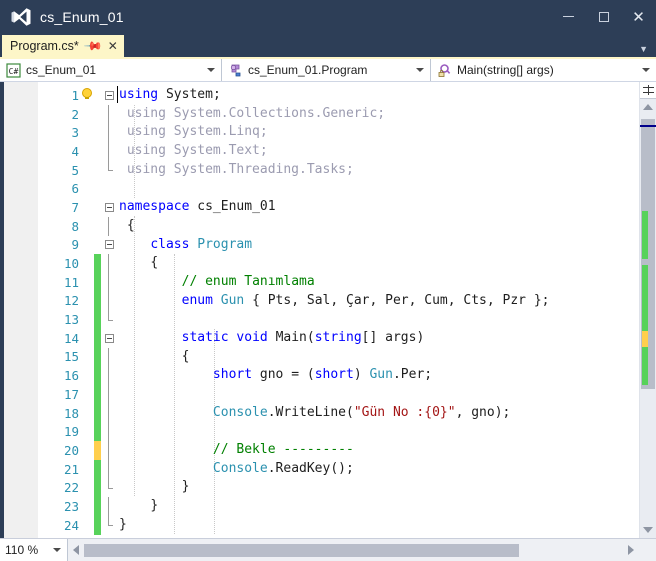 The height and width of the screenshot is (561, 656). I want to click on code-line: 11 // enum Tanımlama, so click(338, 282).